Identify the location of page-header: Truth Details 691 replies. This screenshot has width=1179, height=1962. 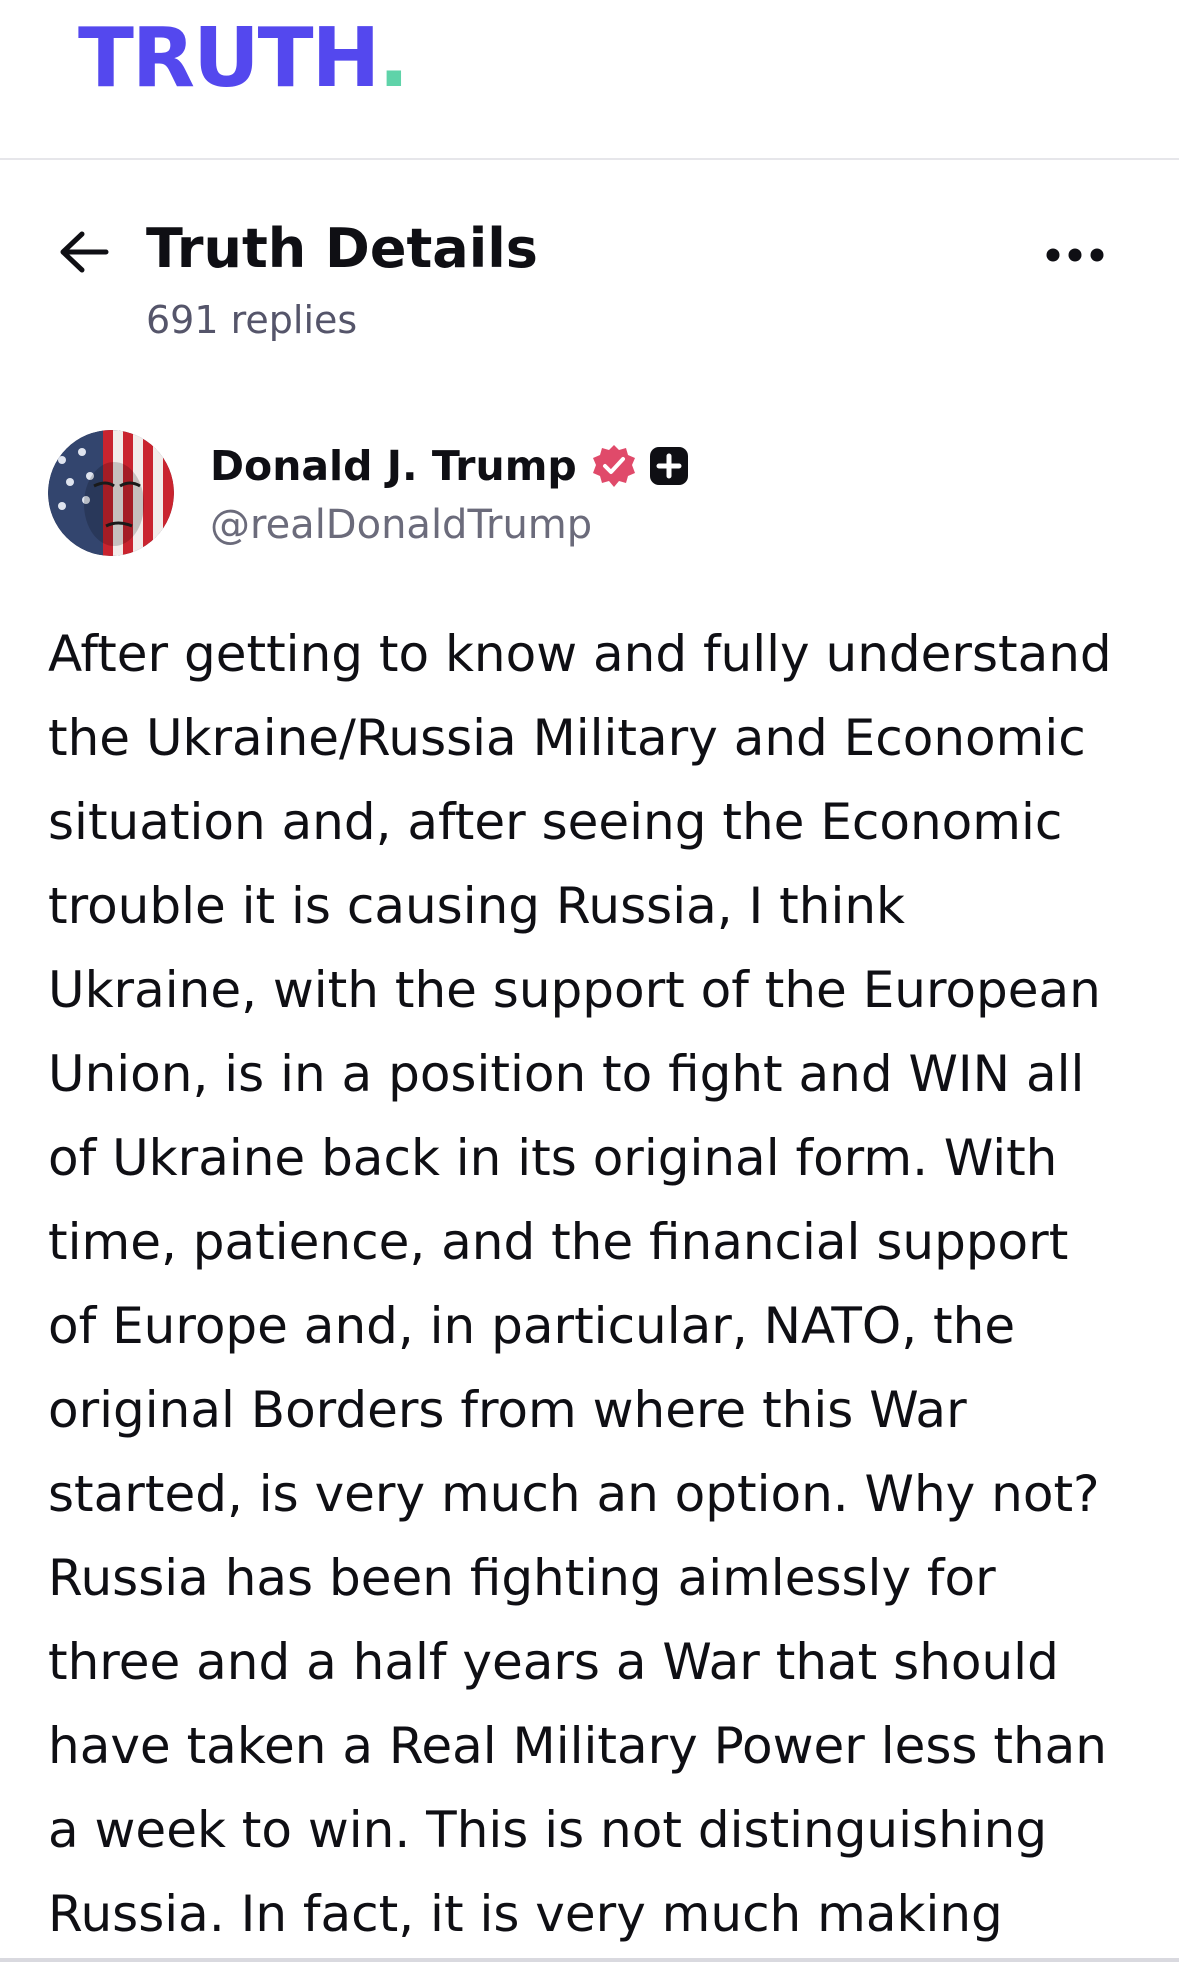
(589, 275).